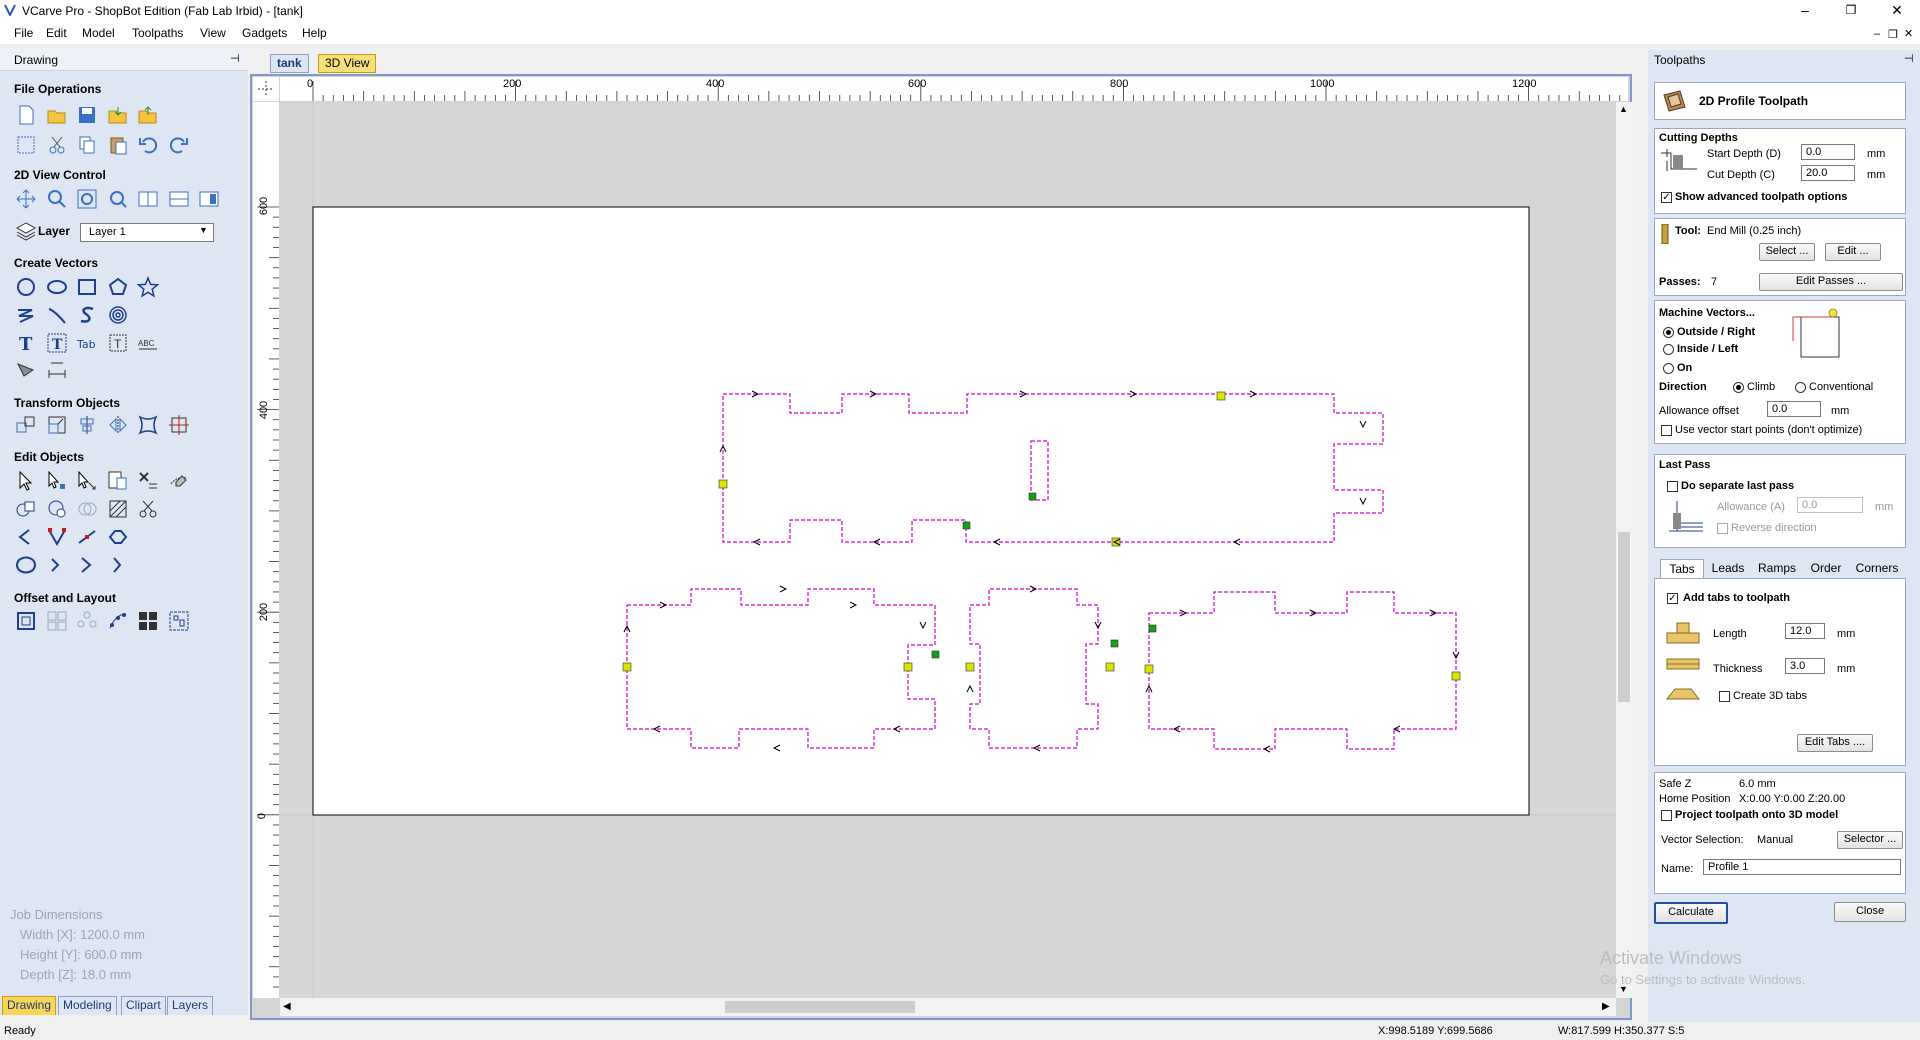 The image size is (1920, 1040). What do you see at coordinates (56, 33) in the screenshot?
I see `menu-edit: Edit` at bounding box center [56, 33].